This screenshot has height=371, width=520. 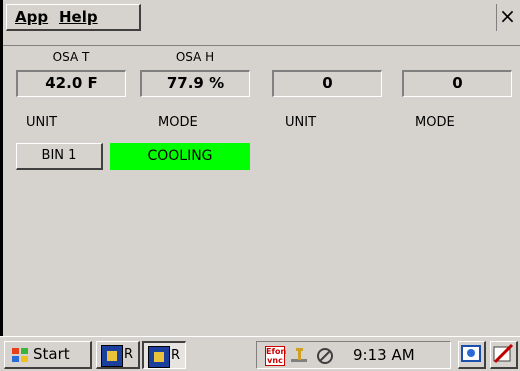 I want to click on mode-status-badge: COOLING, so click(x=180, y=156).